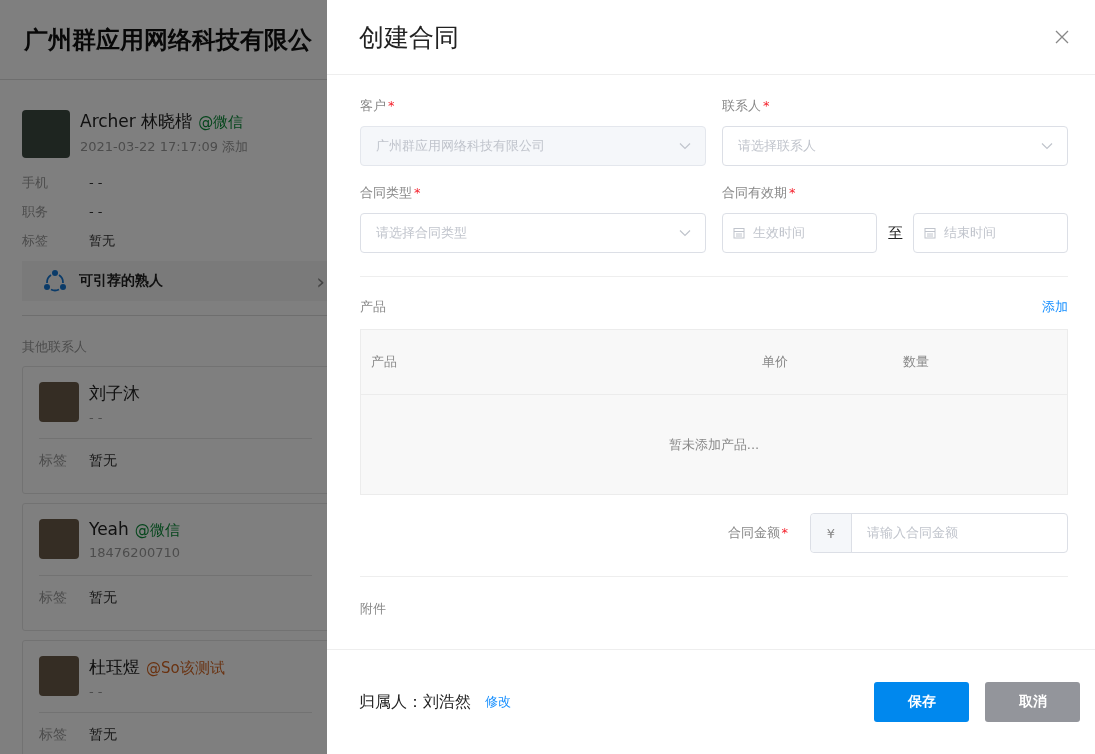  What do you see at coordinates (921, 702) in the screenshot?
I see `save-button: 保存` at bounding box center [921, 702].